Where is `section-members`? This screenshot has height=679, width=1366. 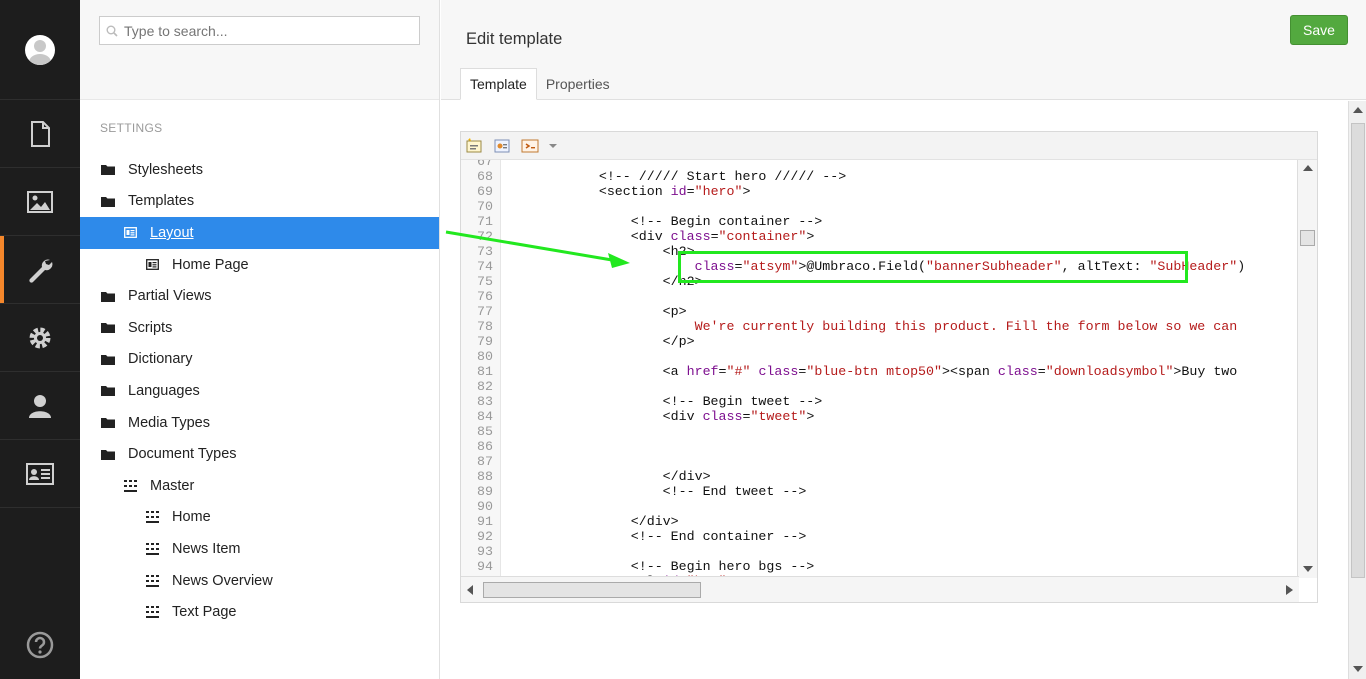
section-members is located at coordinates (40, 474).